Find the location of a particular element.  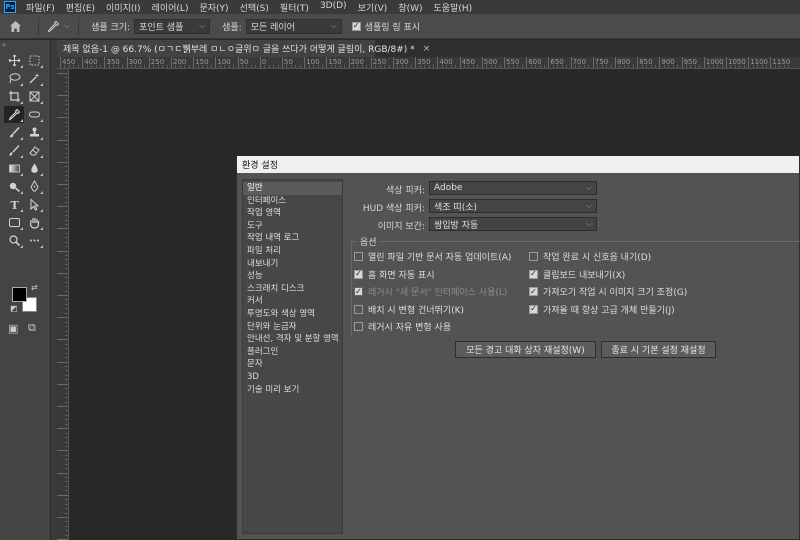

tool-preset-picker: ⌵ is located at coordinates (58, 26).